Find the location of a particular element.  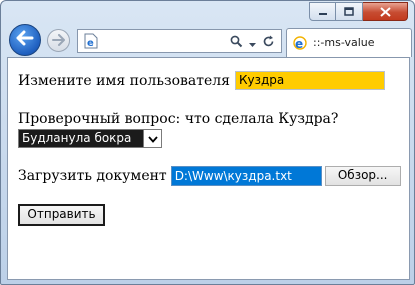

minimize-button is located at coordinates (322, 11).